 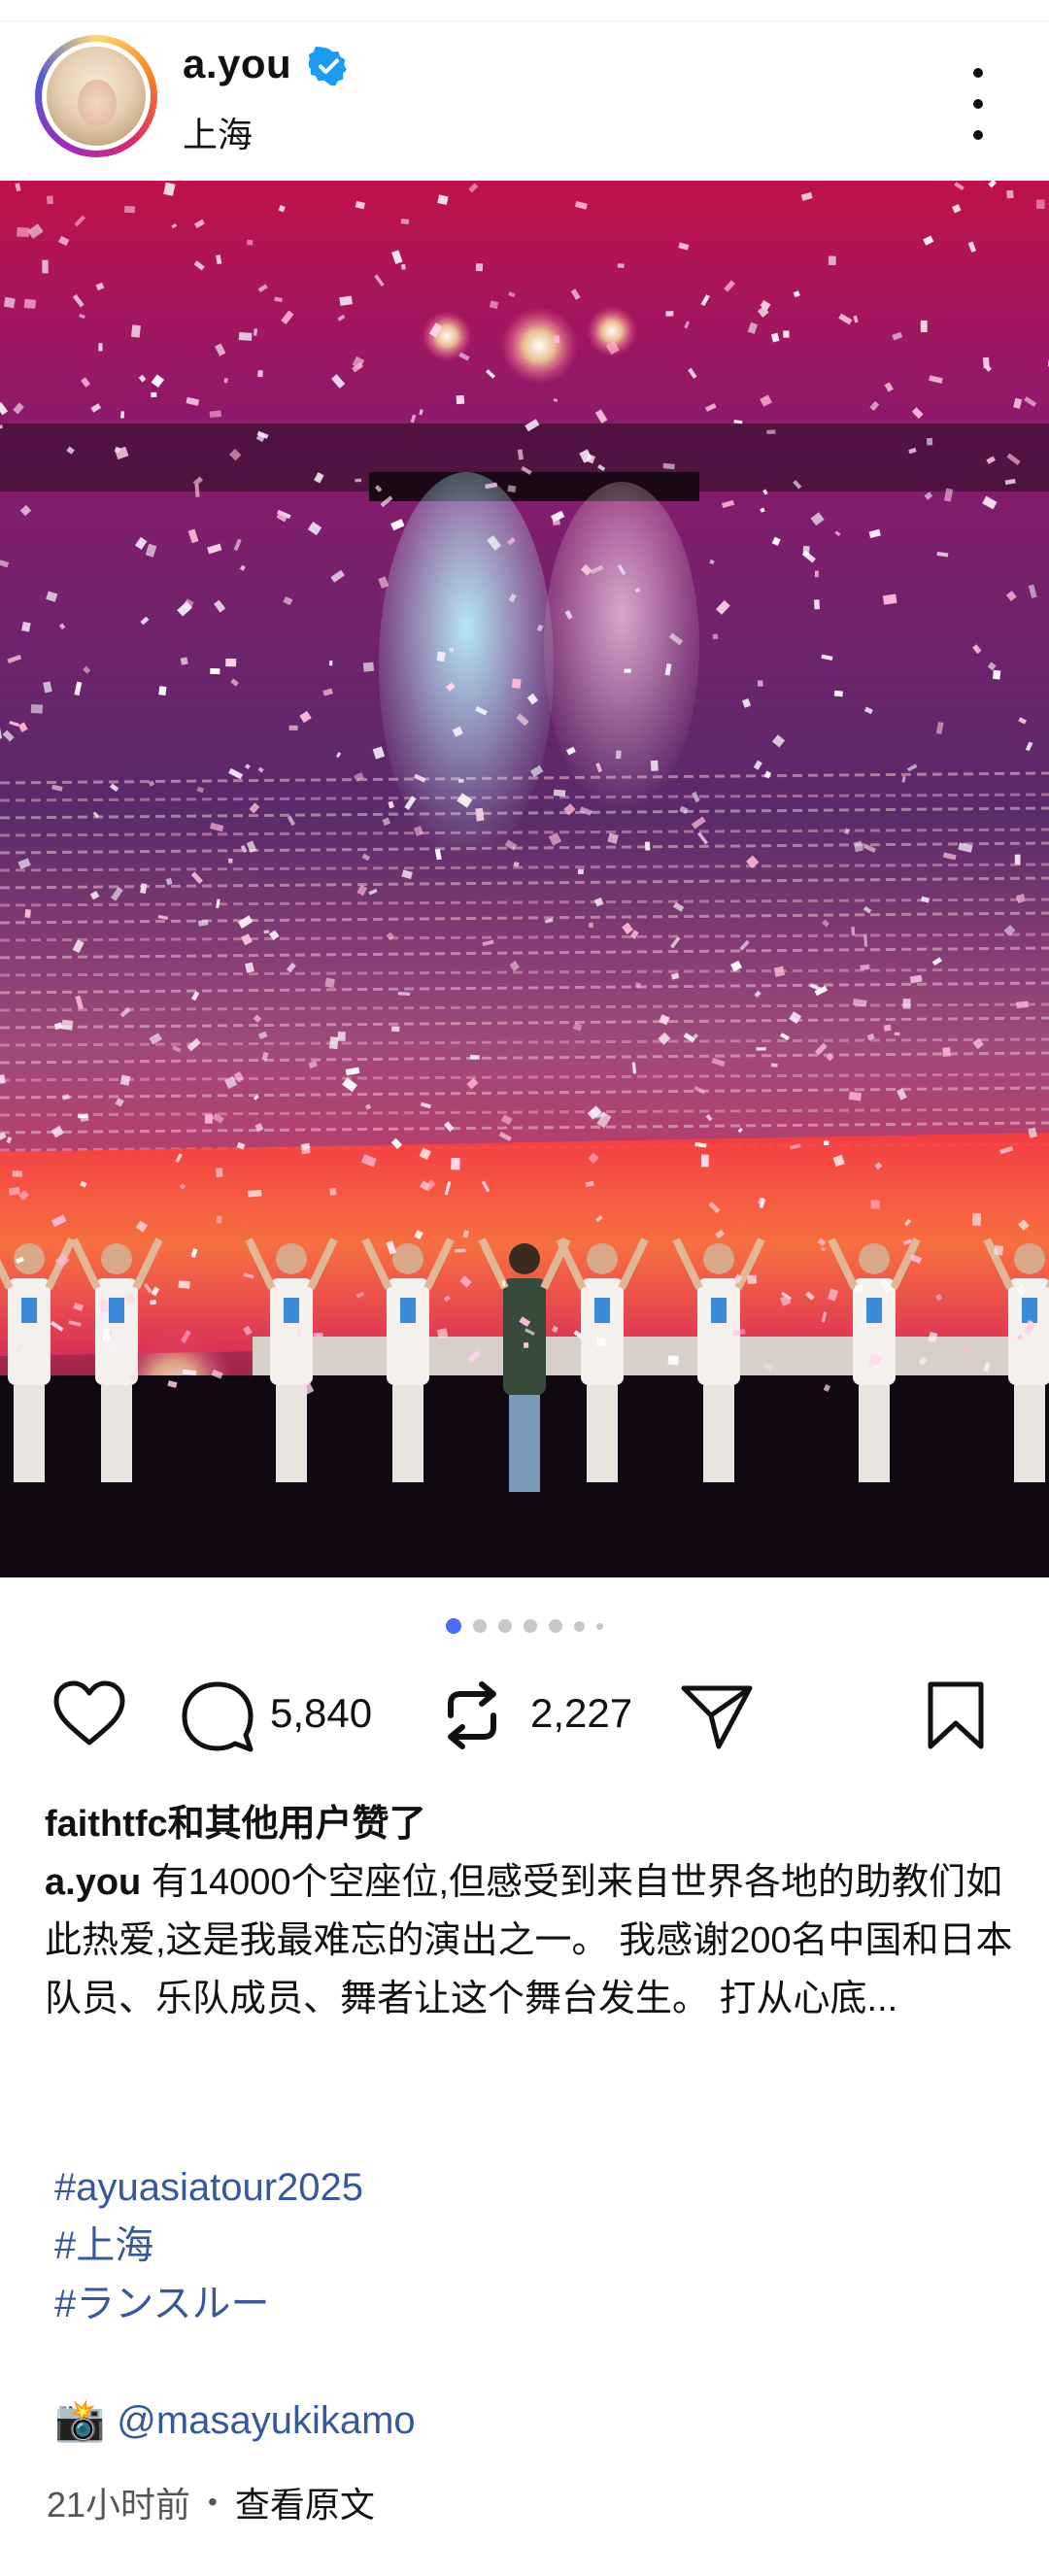 I want to click on repost-count: 2,227, so click(x=581, y=1713).